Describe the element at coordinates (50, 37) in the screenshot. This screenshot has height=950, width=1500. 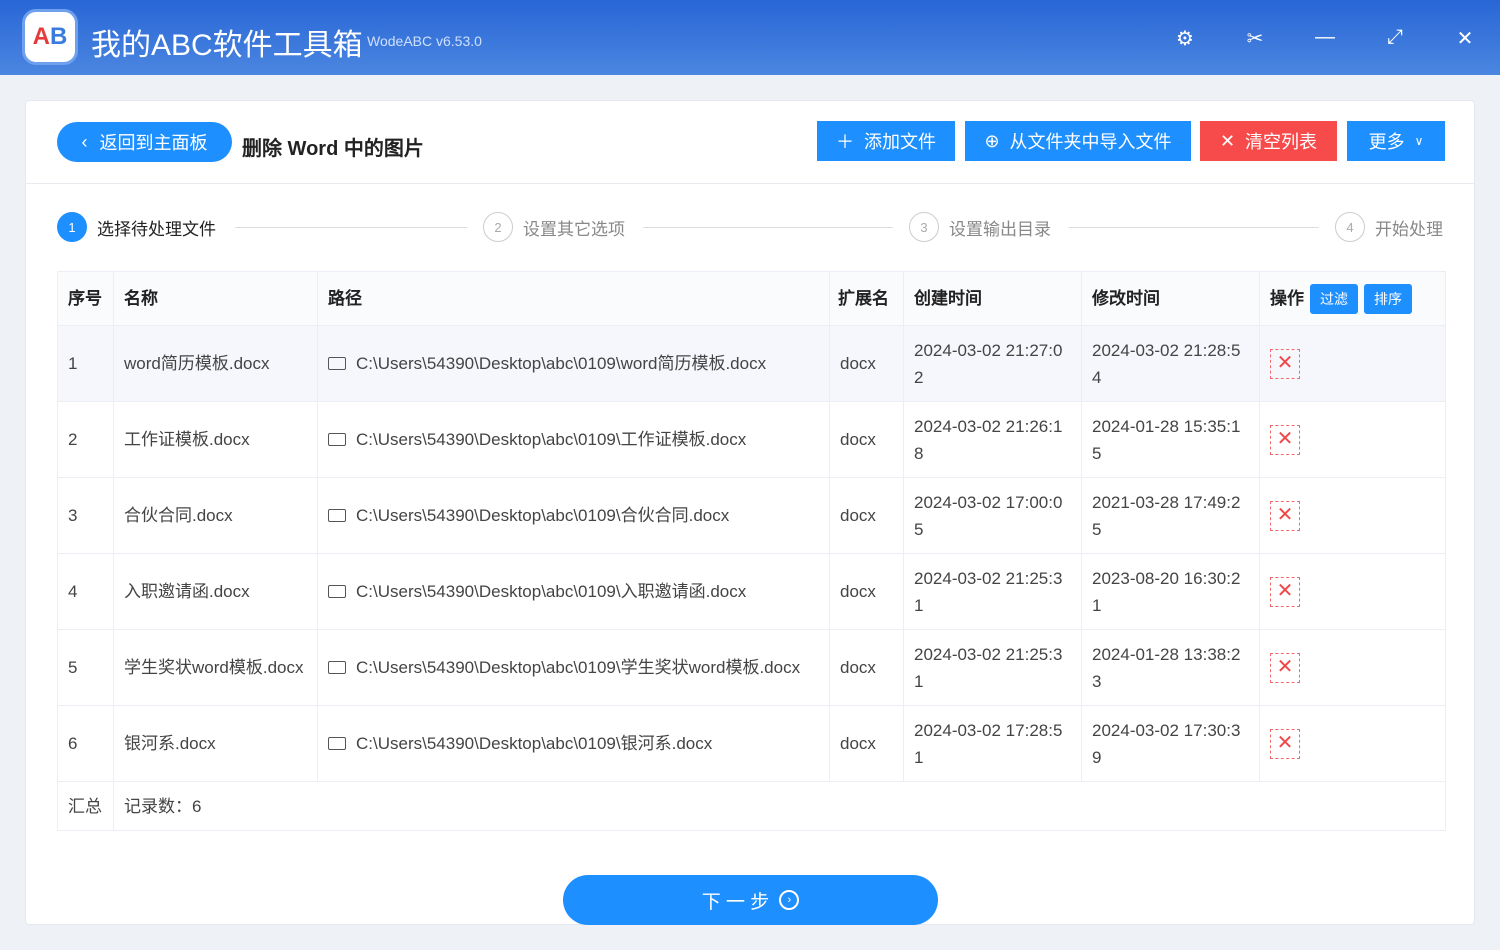
I see `app-logo: AB` at that location.